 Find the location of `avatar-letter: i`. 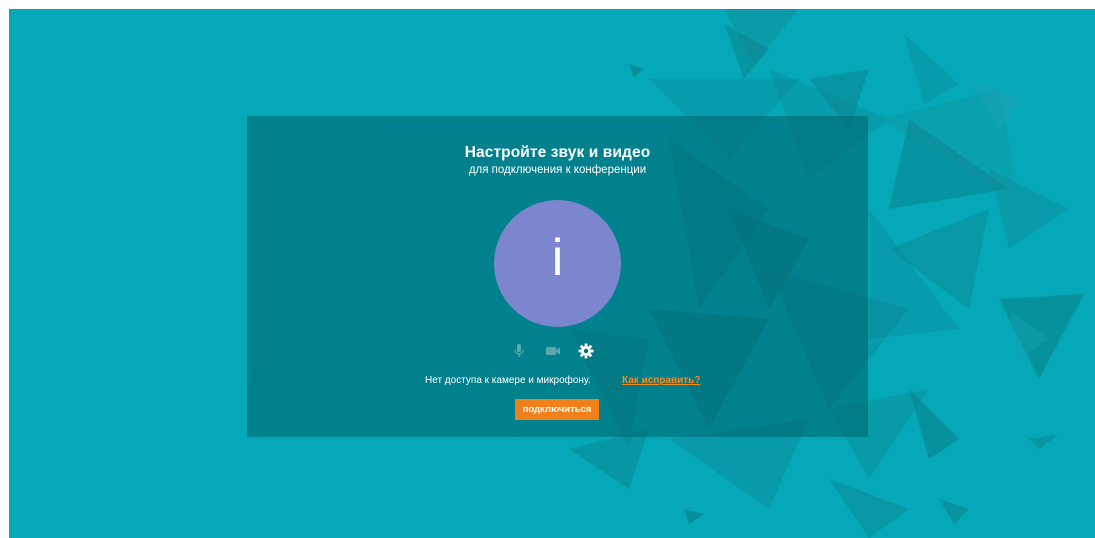

avatar-letter: i is located at coordinates (557, 258).